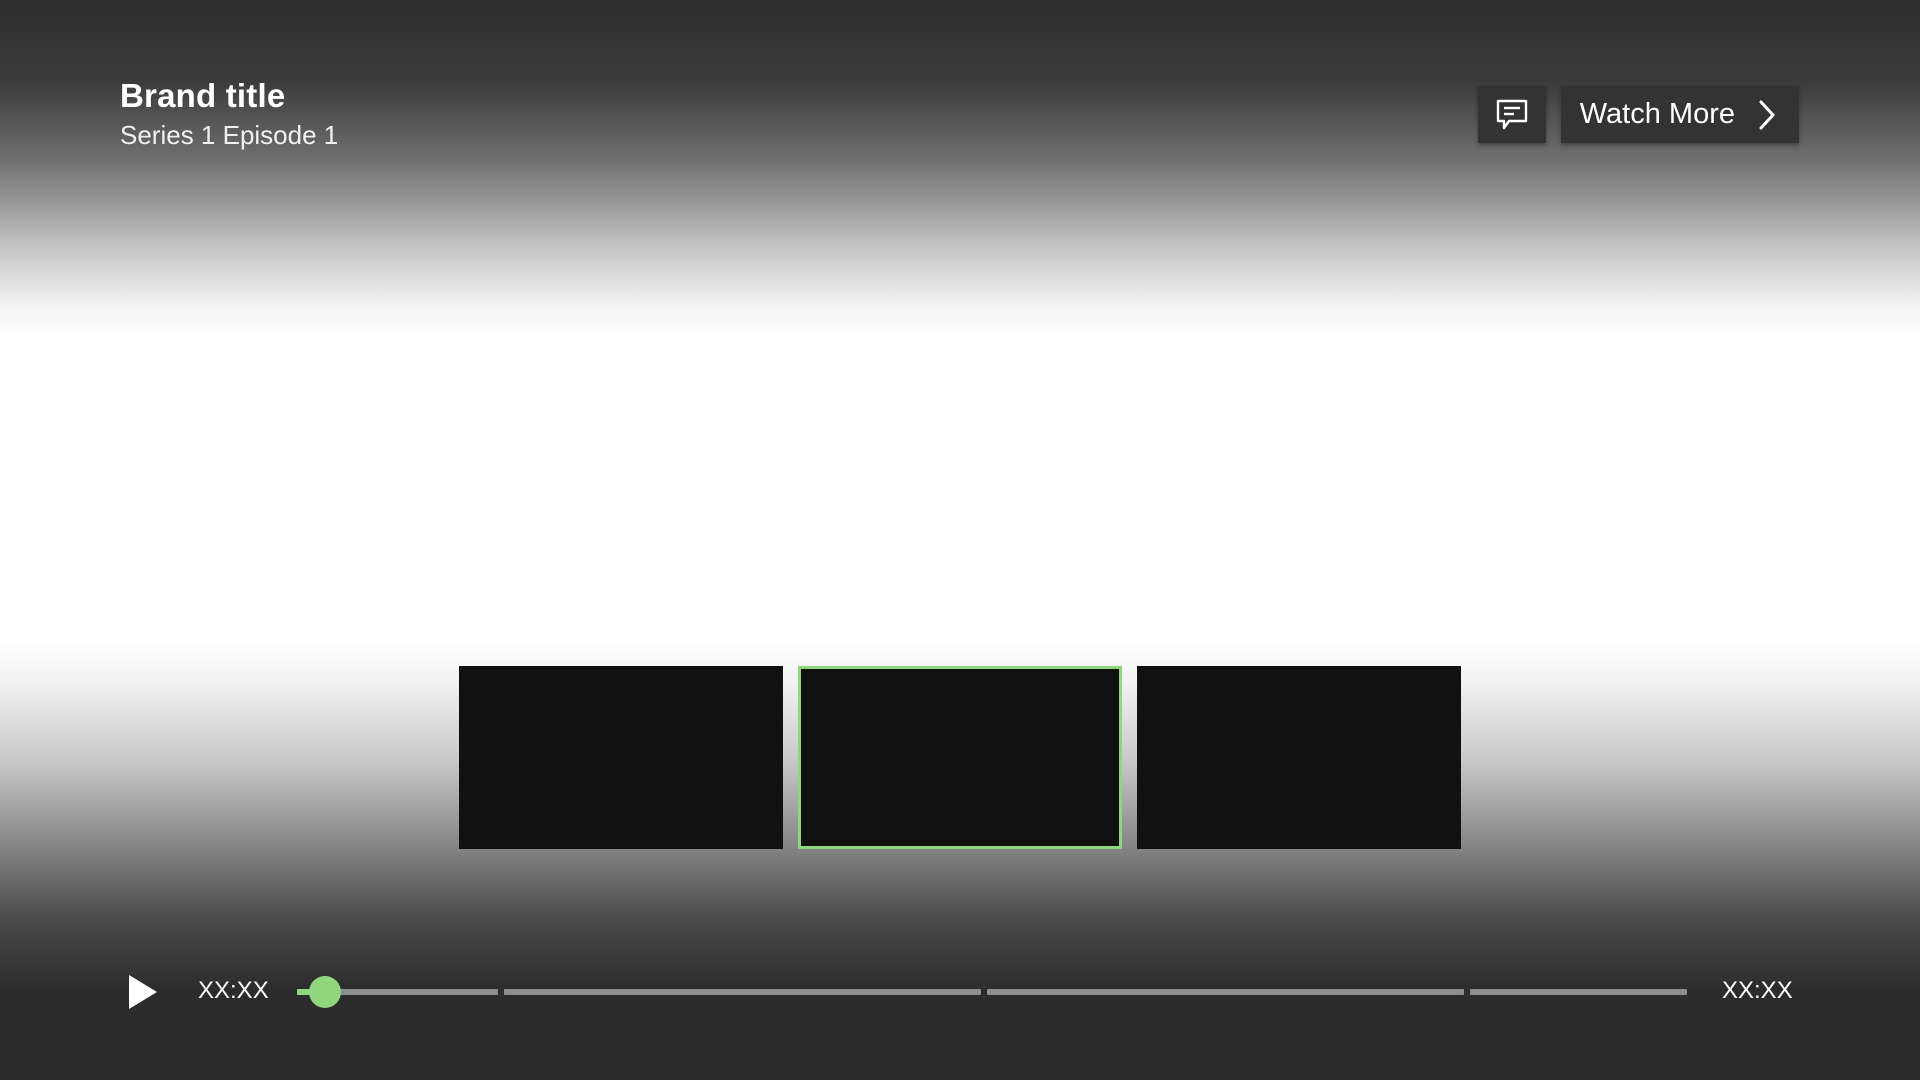 This screenshot has width=1920, height=1080. I want to click on player-controls: XX:XX XX:XX, so click(960, 990).